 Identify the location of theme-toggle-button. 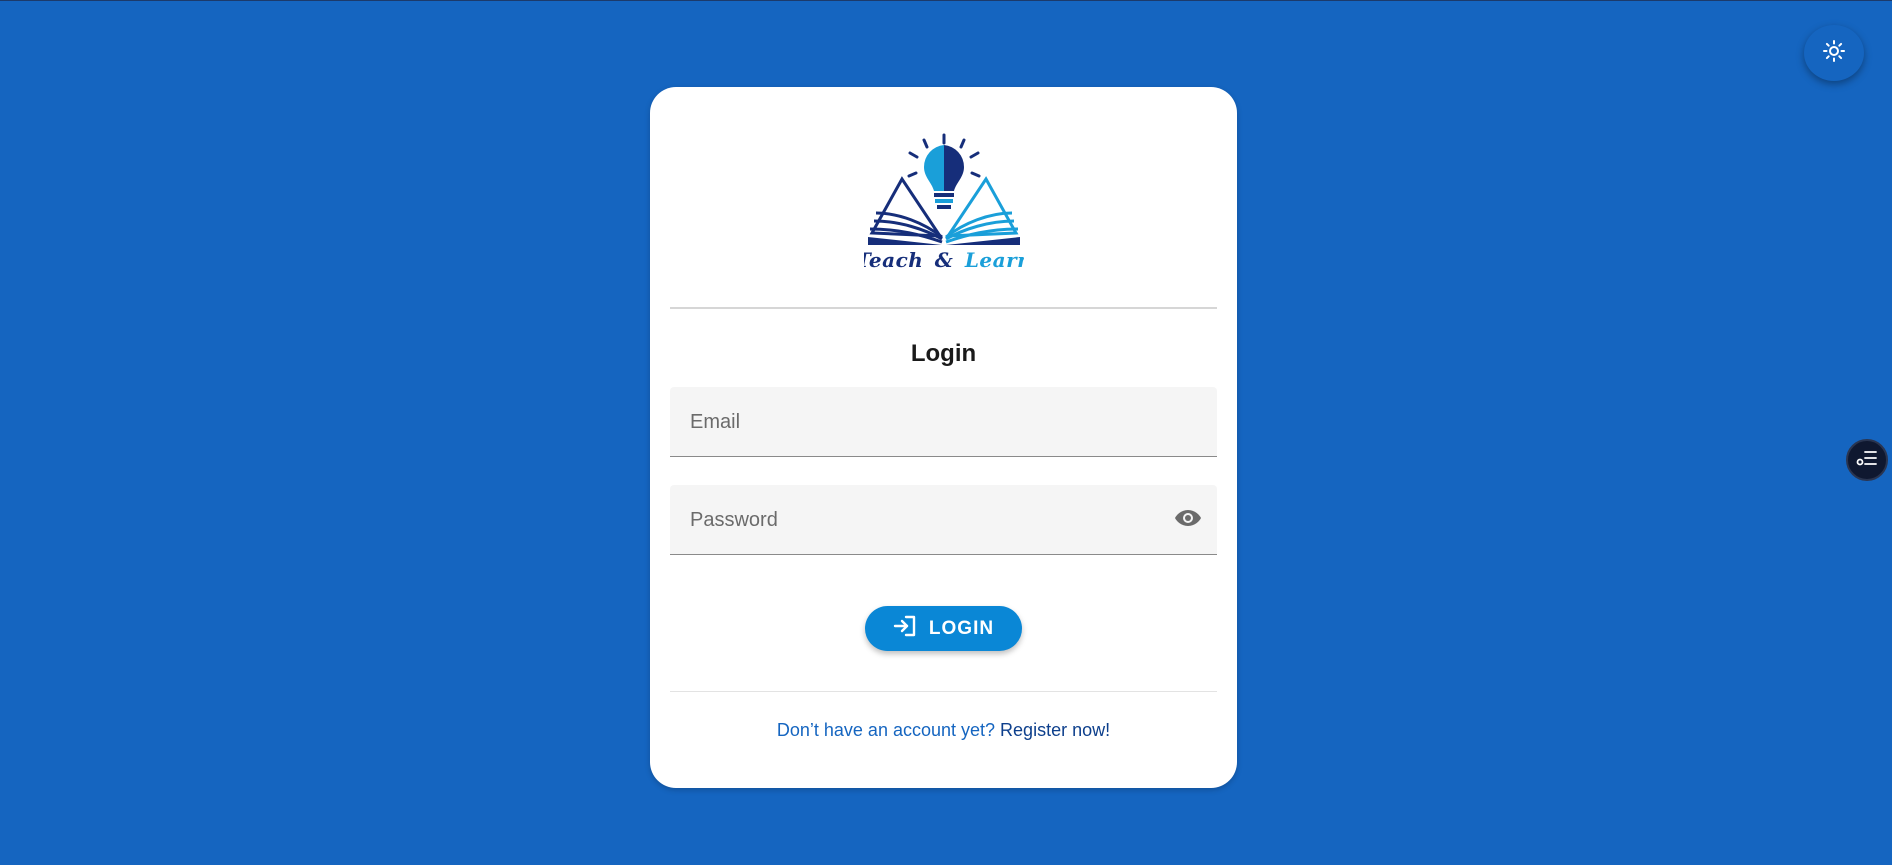
(1834, 53).